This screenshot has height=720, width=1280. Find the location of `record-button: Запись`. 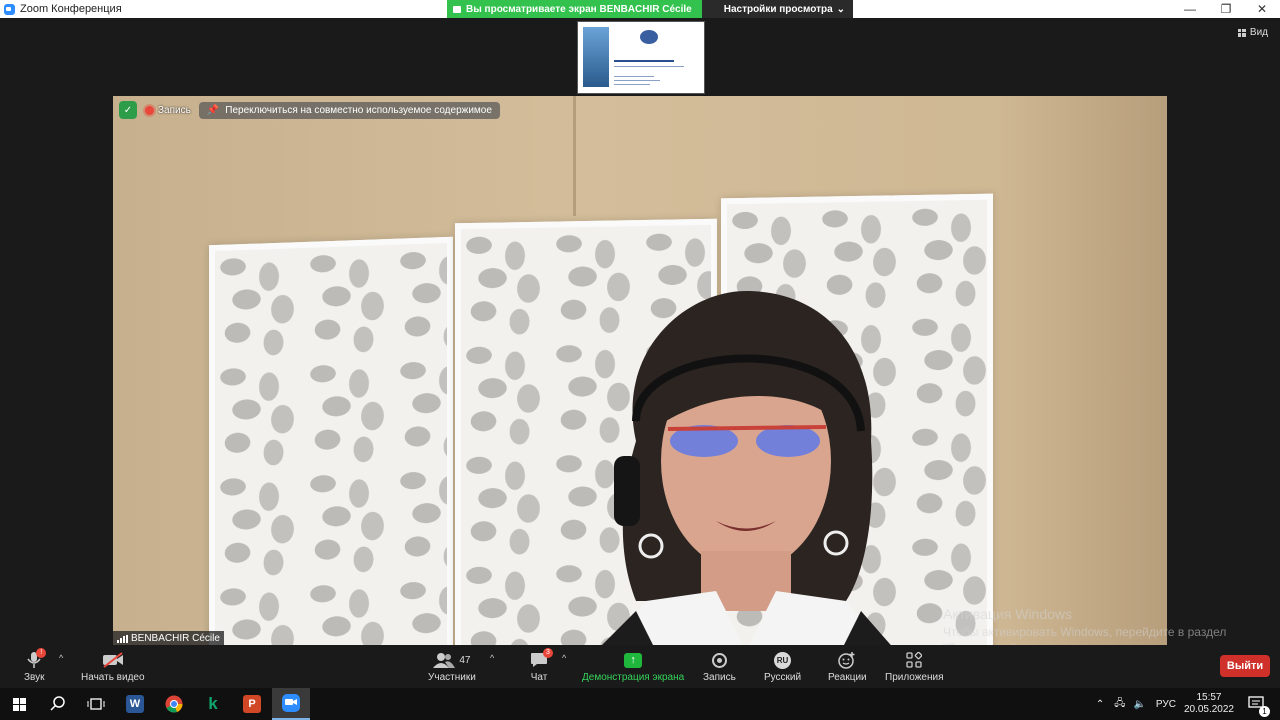

record-button: Запись is located at coordinates (719, 667).